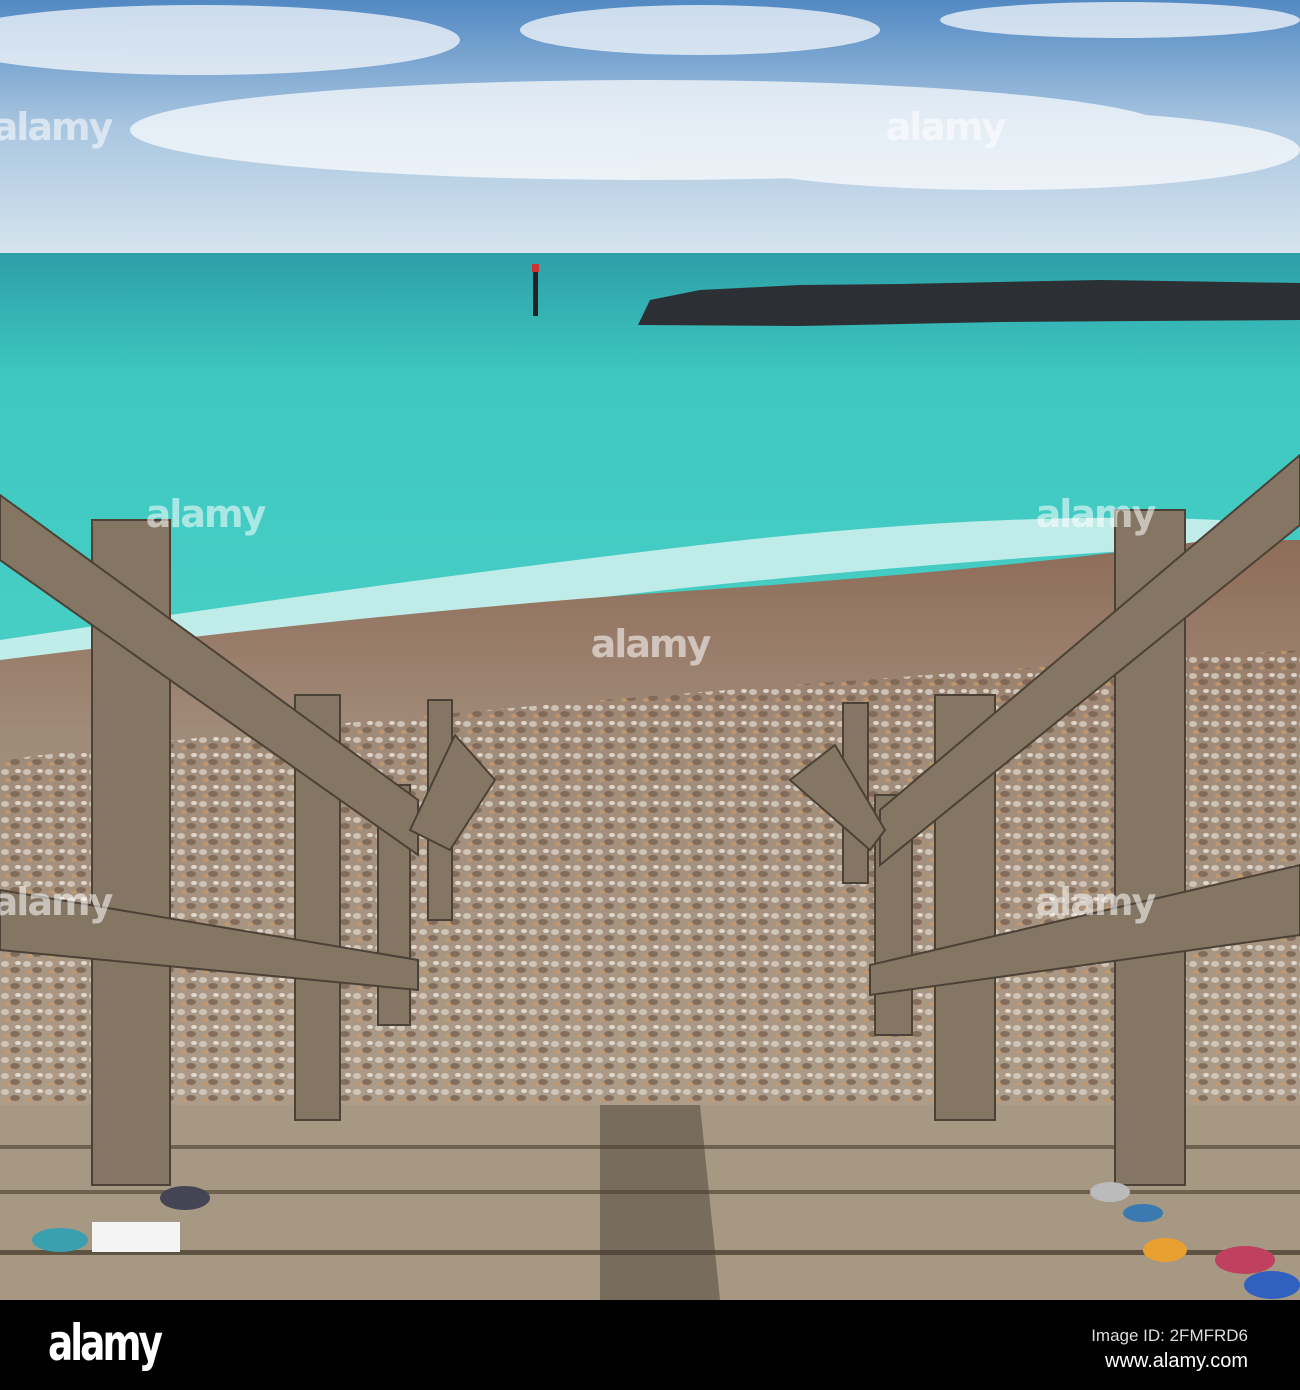 The height and width of the screenshot is (1390, 1300). What do you see at coordinates (535, 292) in the screenshot?
I see `marker-post` at bounding box center [535, 292].